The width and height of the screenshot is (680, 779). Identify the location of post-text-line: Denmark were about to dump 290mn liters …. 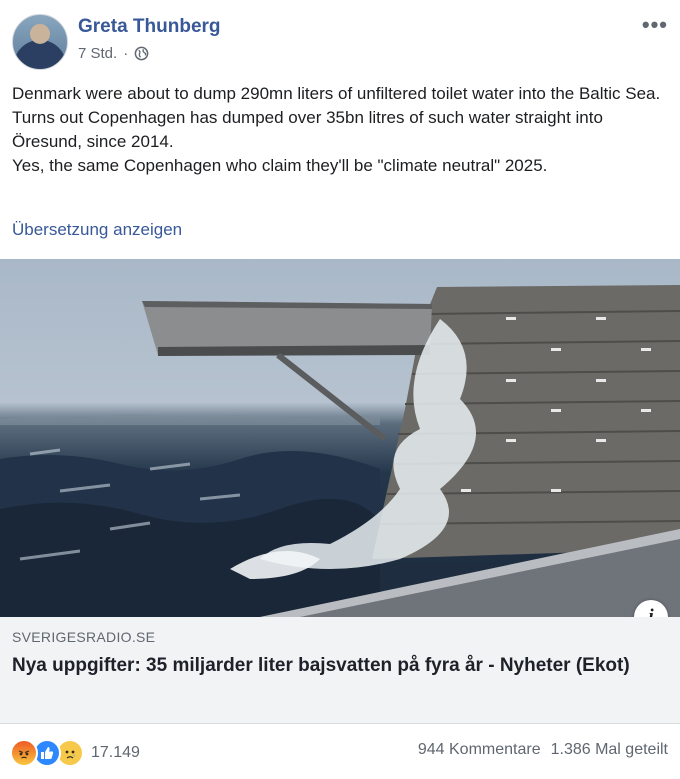
(336, 93).